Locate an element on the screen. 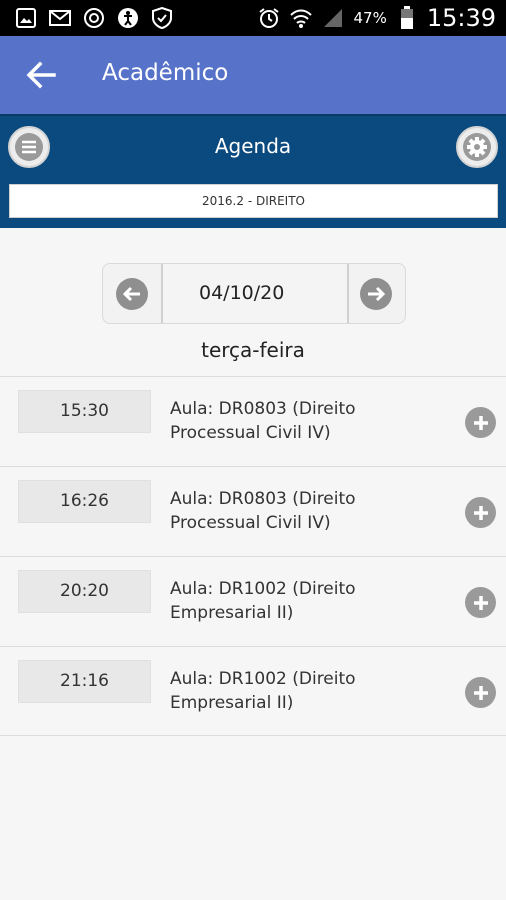  event-time: 21:16 is located at coordinates (84, 681).